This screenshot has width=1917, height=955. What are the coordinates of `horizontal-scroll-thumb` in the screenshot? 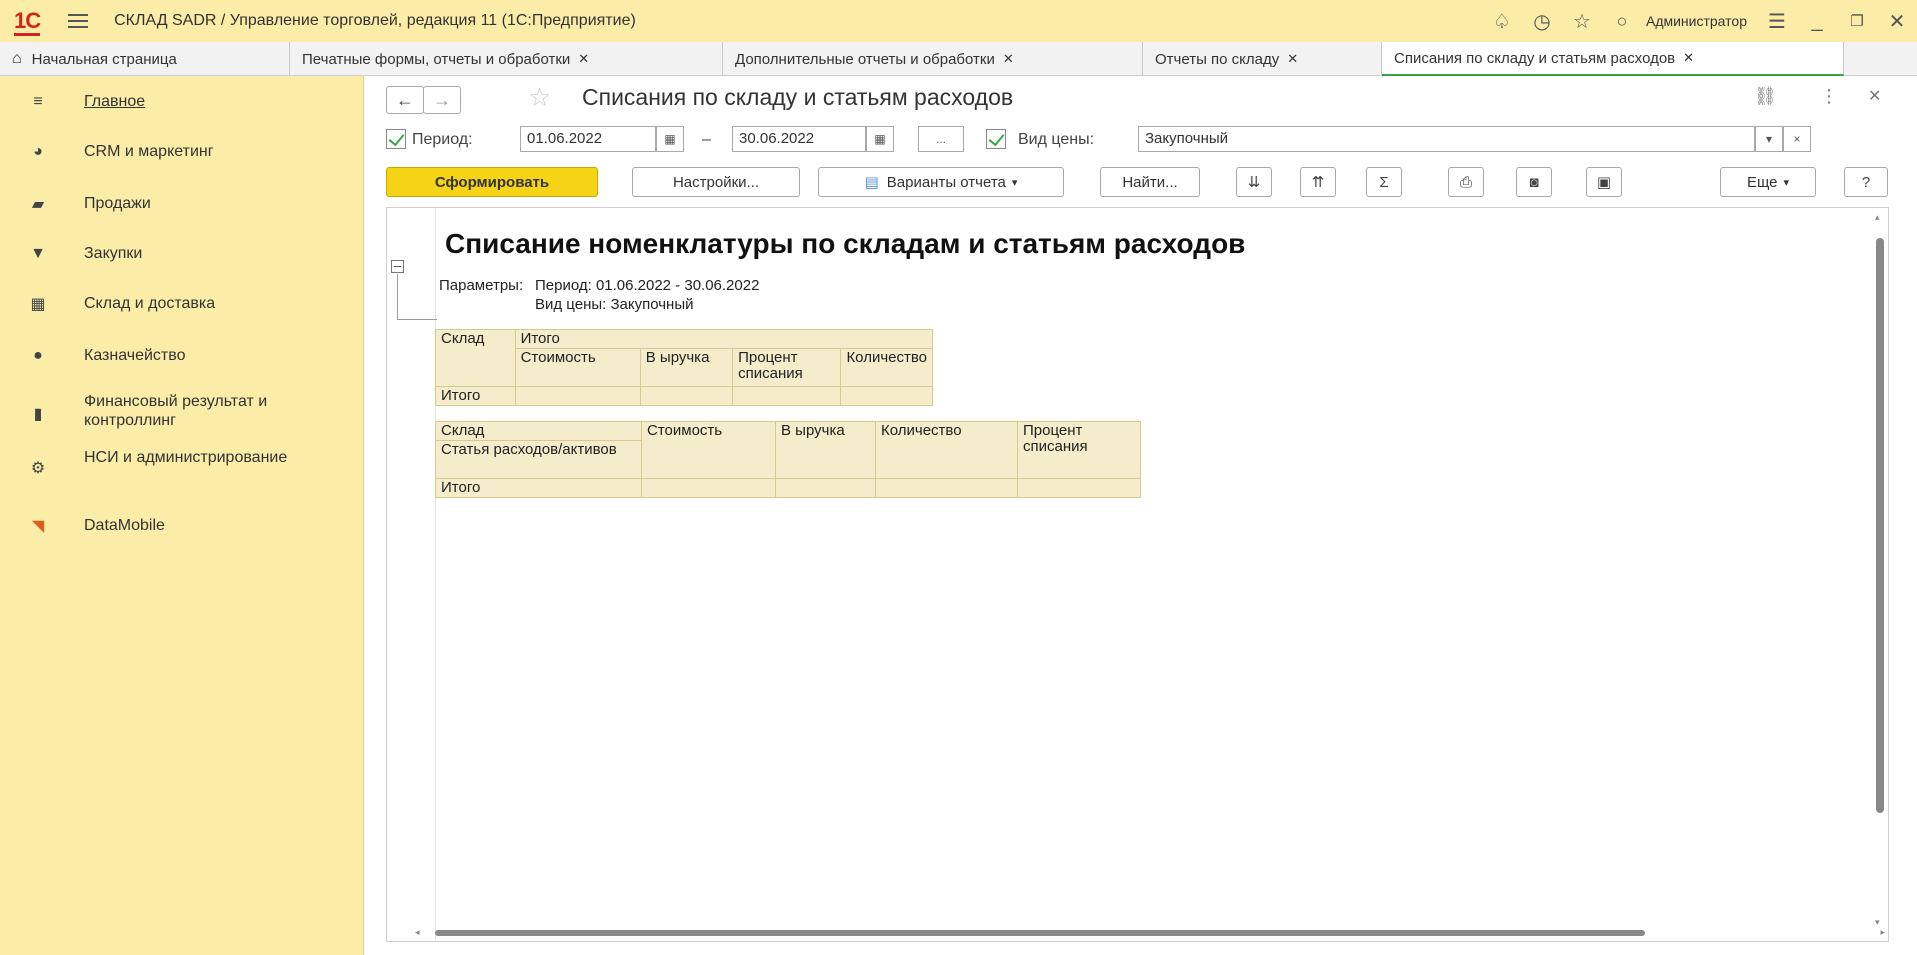 It's located at (1040, 933).